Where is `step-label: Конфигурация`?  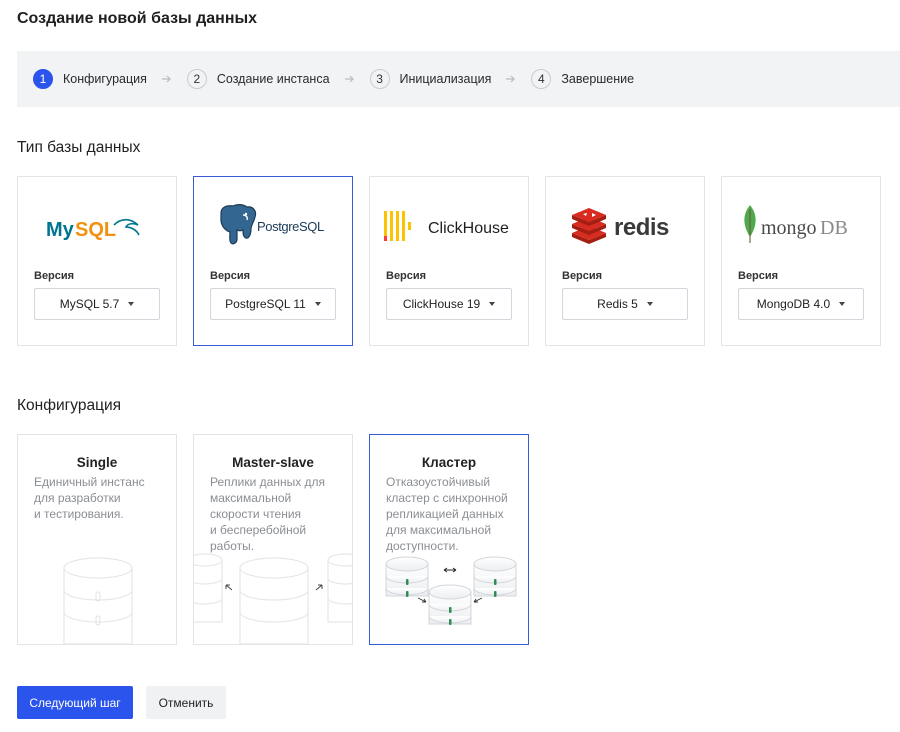
step-label: Конфигурация is located at coordinates (105, 79).